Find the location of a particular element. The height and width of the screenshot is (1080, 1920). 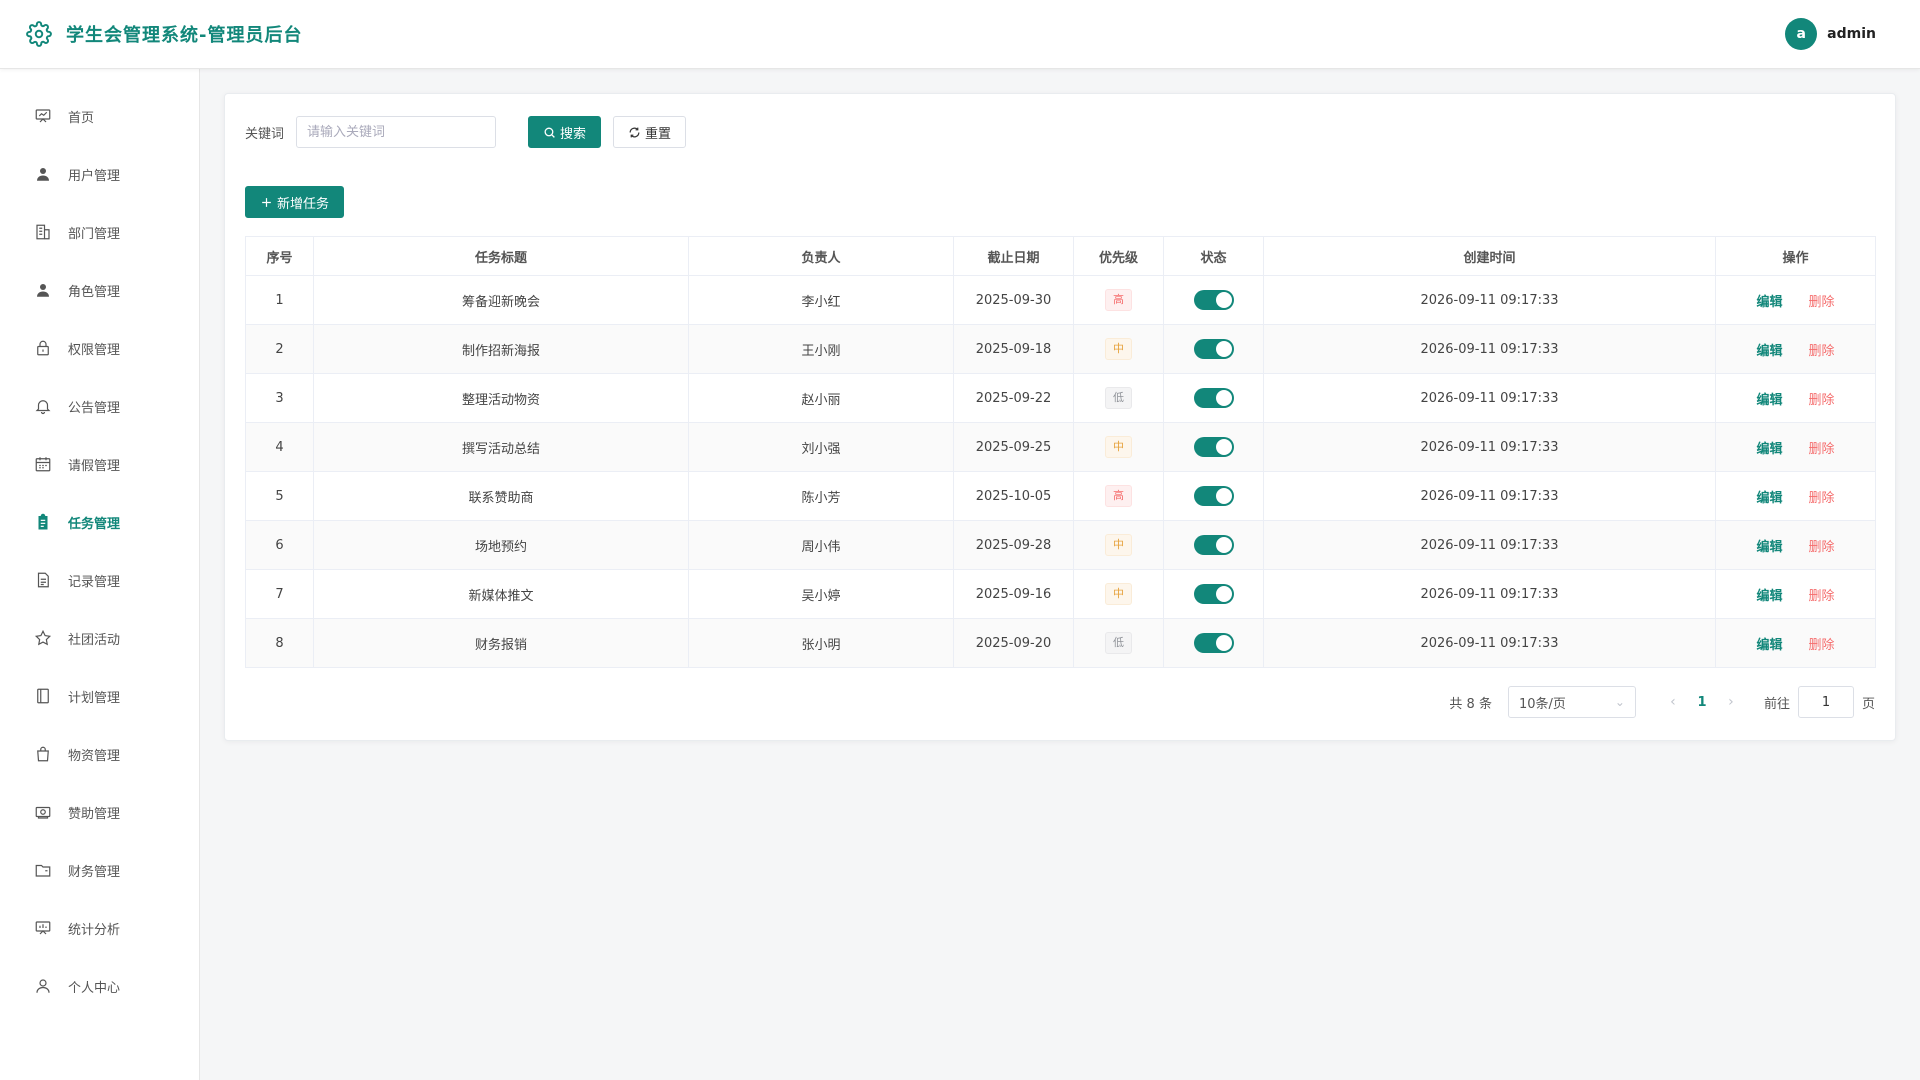

sidebar-item-label: 首页 is located at coordinates (81, 118).